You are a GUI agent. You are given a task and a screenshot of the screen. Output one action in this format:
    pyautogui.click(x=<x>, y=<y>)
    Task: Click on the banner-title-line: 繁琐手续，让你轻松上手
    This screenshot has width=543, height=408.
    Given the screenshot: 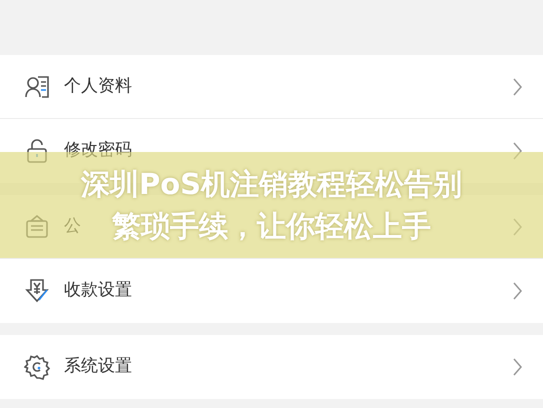 What is the action you would take?
    pyautogui.click(x=271, y=226)
    